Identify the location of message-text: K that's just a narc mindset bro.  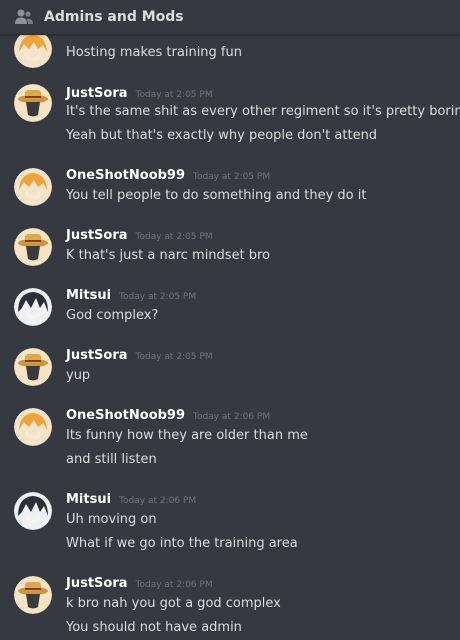
(168, 255).